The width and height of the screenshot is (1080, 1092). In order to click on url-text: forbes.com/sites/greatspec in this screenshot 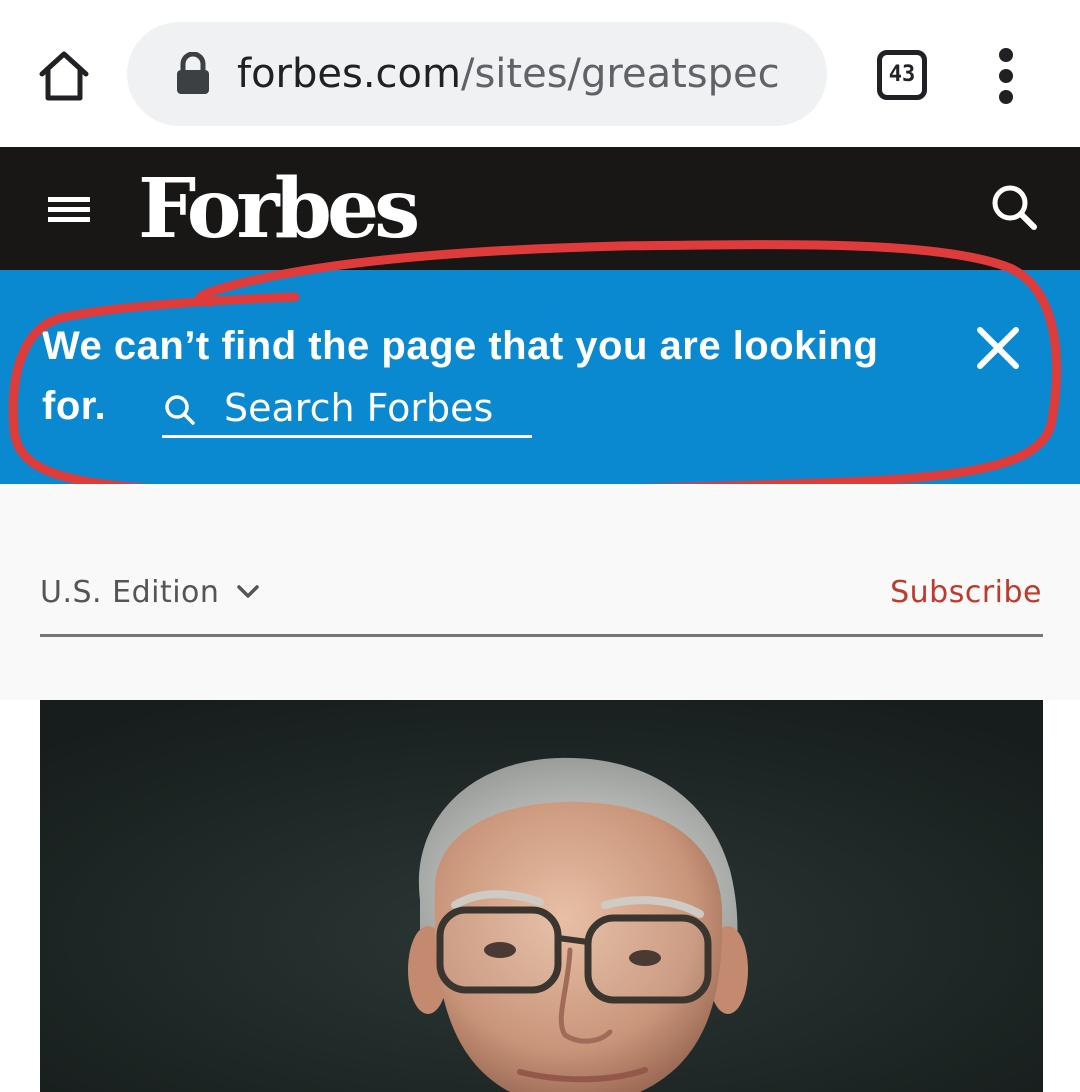, I will do `click(520, 74)`.